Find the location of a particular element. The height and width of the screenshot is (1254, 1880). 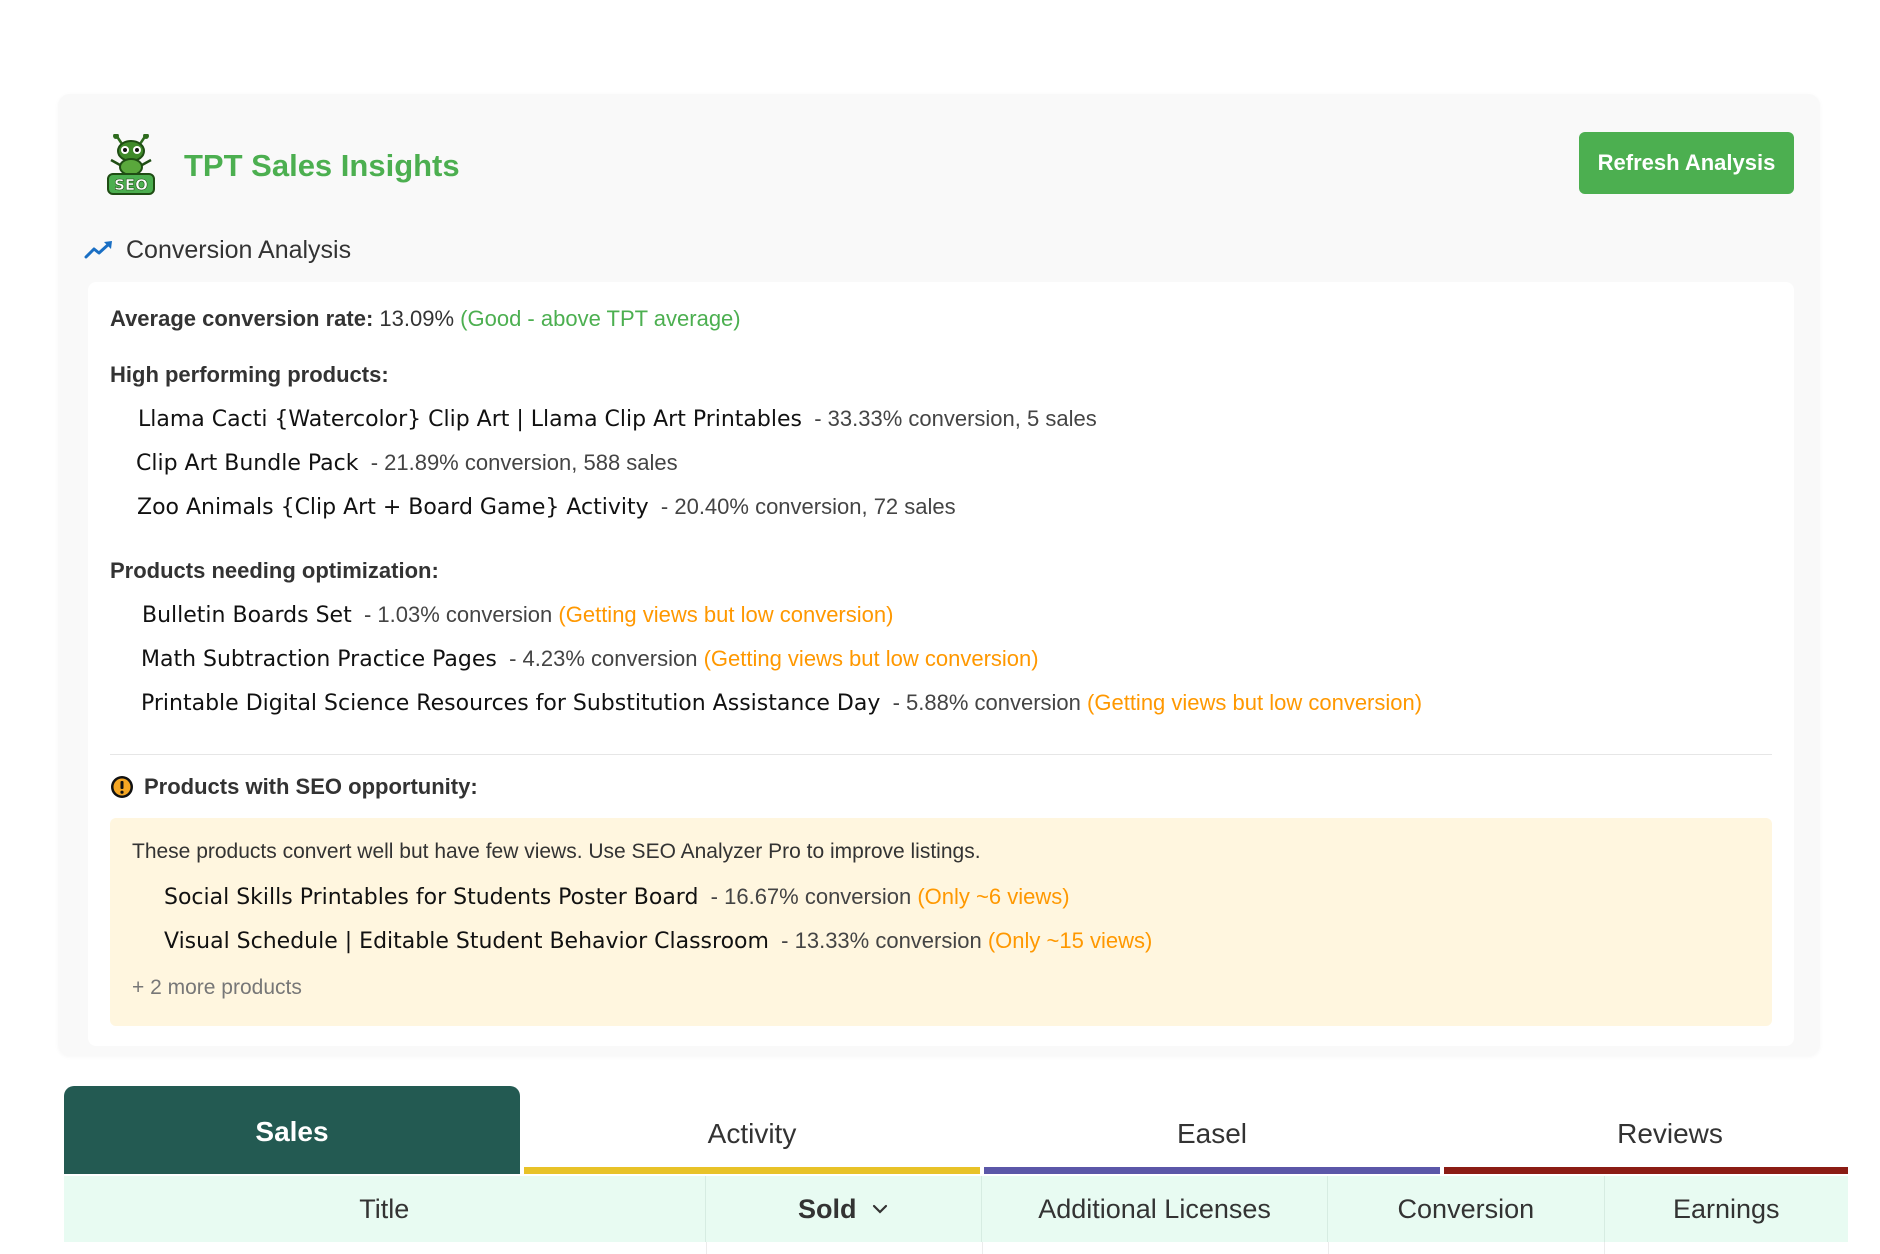

seo-opportunity-heading: Products with SEO opportunity: is located at coordinates (294, 787).